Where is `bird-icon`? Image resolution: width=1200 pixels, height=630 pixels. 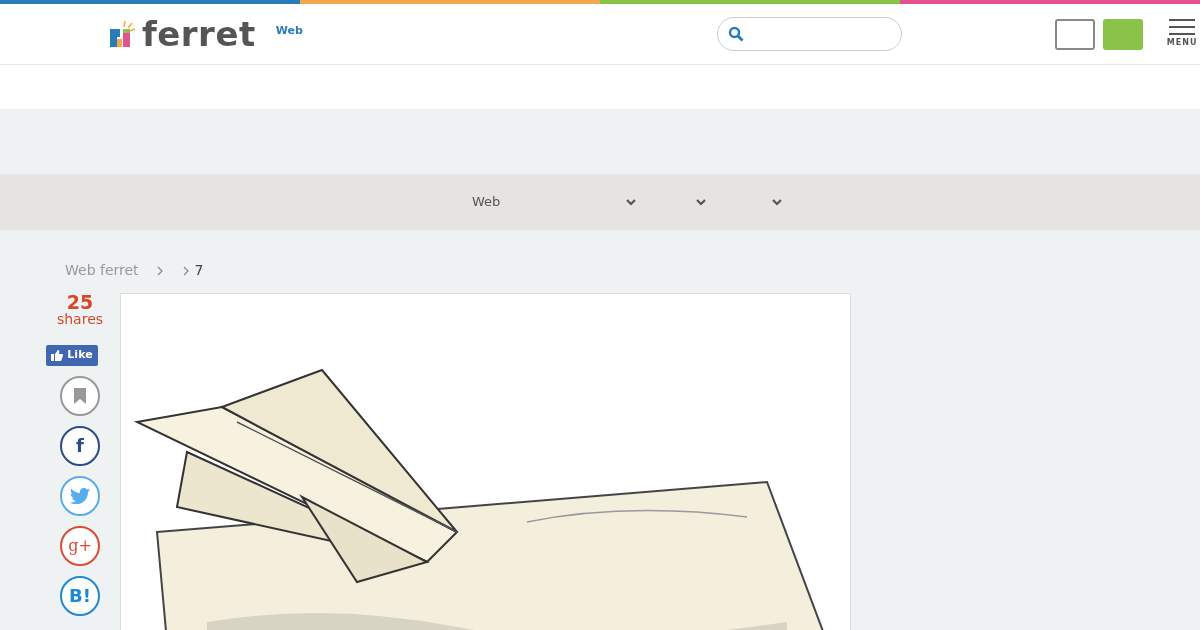 bird-icon is located at coordinates (80, 495).